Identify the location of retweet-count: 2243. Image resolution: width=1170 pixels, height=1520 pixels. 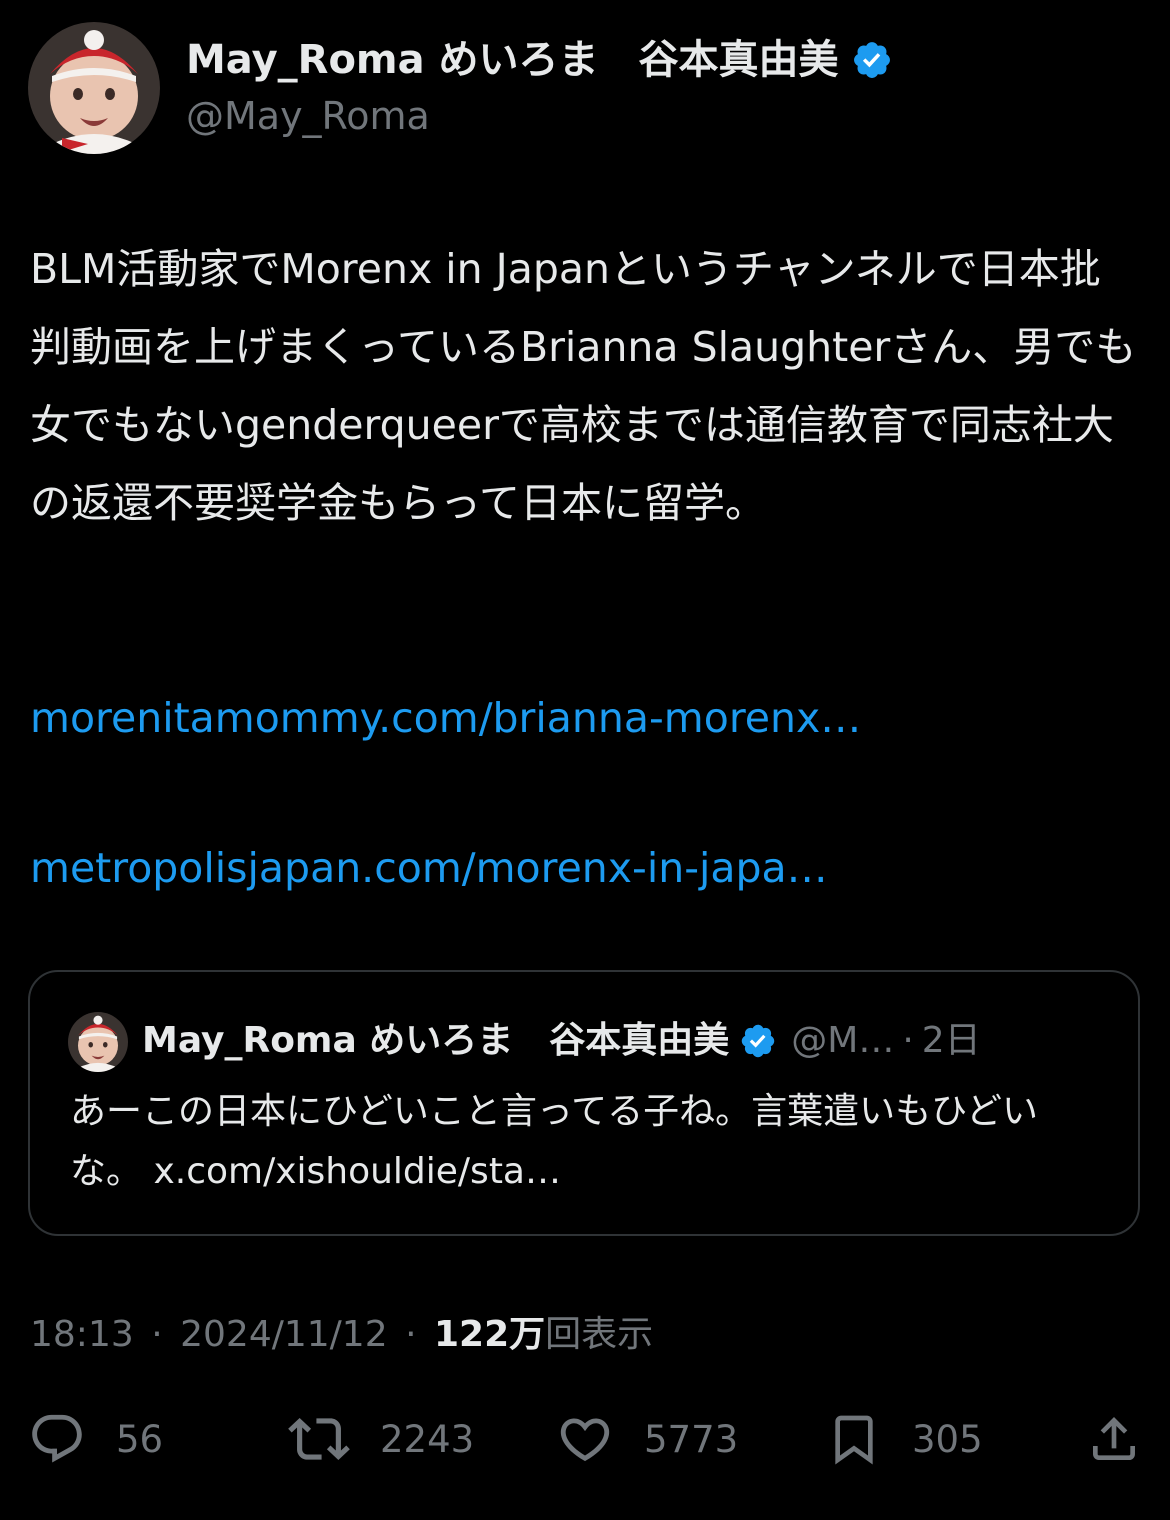
(427, 1439).